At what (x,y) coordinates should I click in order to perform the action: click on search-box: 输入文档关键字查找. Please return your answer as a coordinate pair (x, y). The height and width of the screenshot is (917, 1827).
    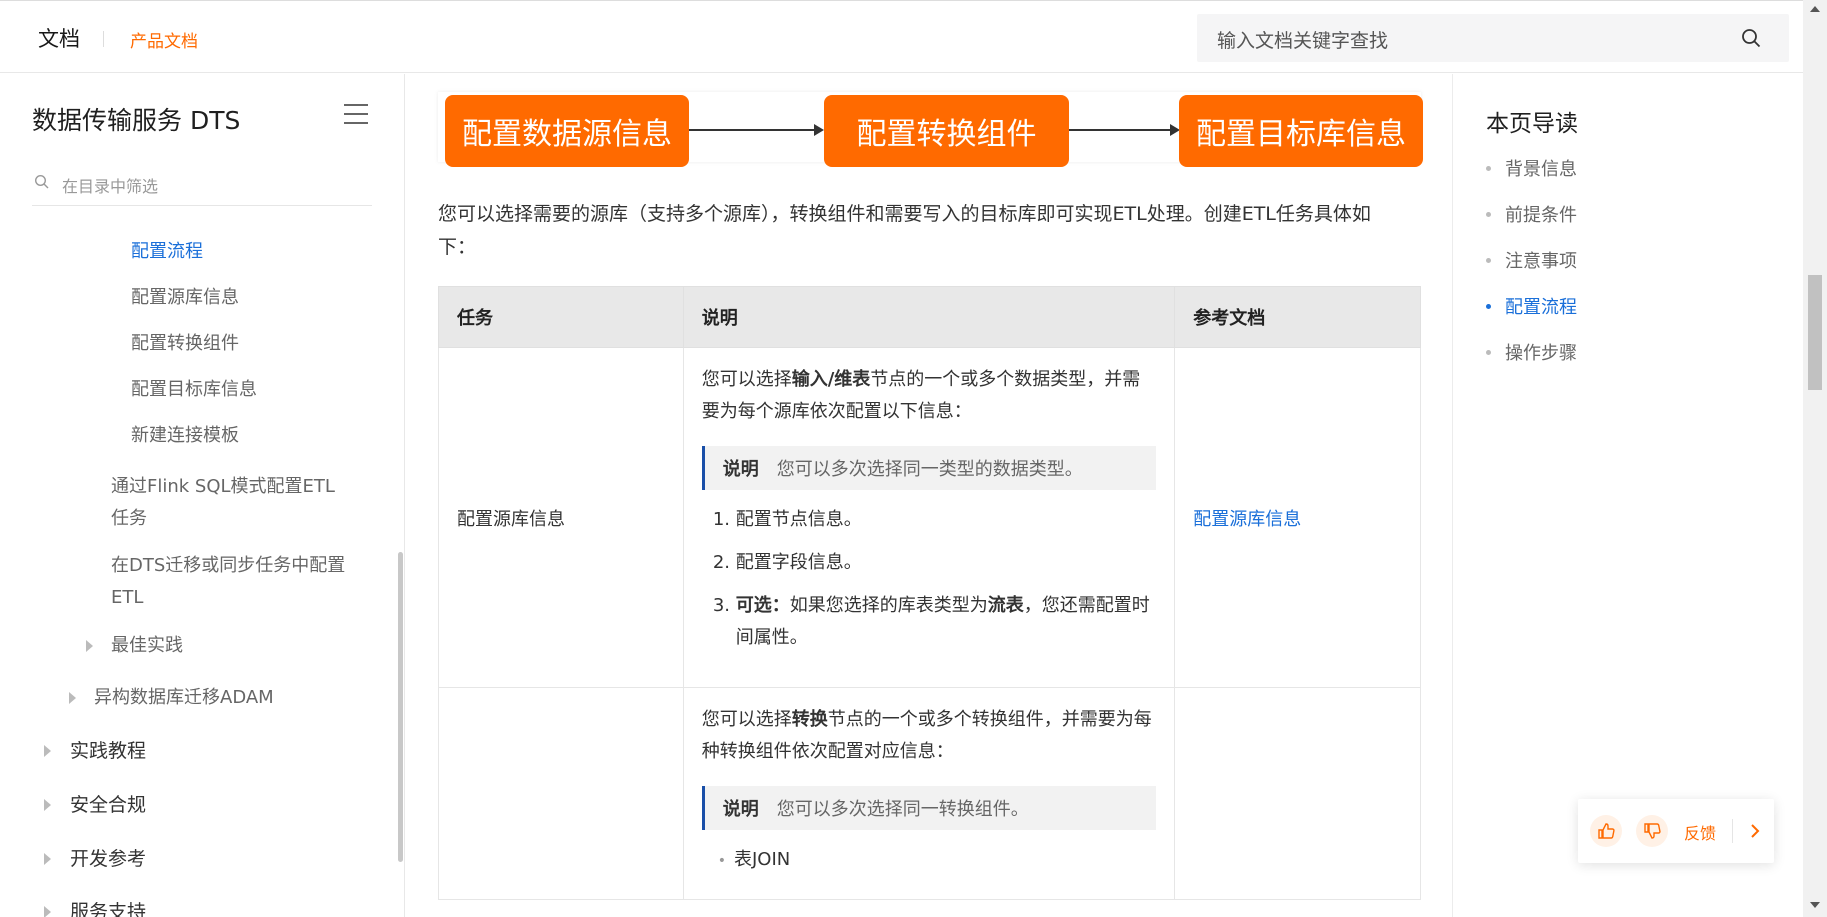
    Looking at the image, I should click on (1493, 38).